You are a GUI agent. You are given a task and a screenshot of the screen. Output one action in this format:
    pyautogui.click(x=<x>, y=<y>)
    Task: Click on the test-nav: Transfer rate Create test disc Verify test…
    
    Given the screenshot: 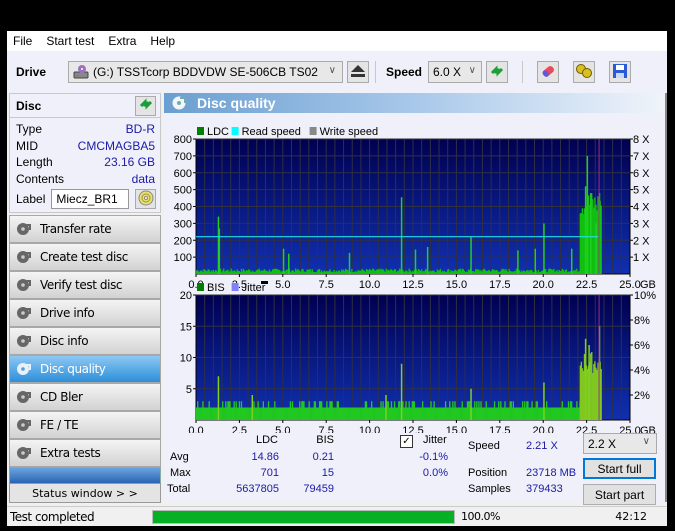 What is the action you would take?
    pyautogui.click(x=85, y=350)
    